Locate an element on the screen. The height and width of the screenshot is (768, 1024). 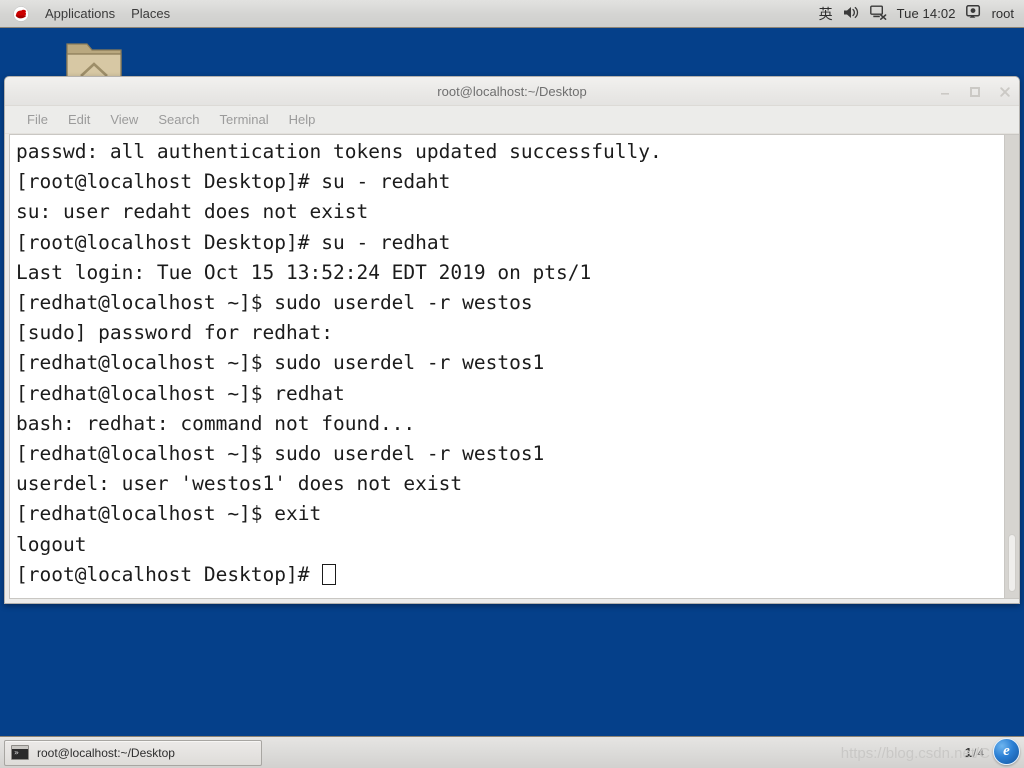
user-account-icon is located at coordinates (973, 13).